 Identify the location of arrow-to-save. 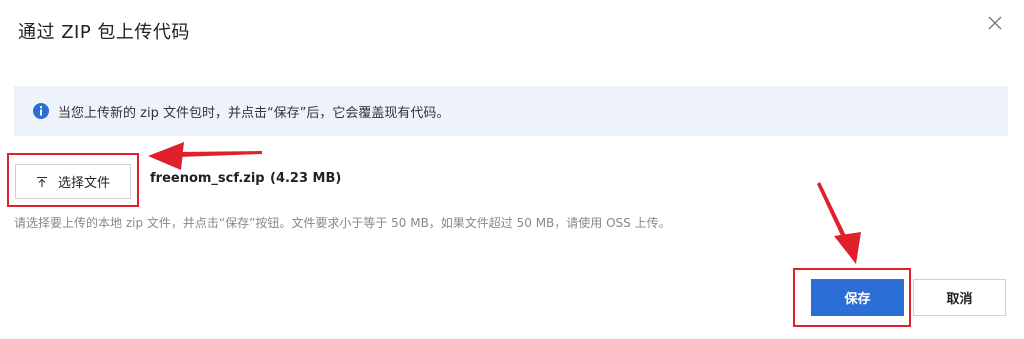
(839, 223).